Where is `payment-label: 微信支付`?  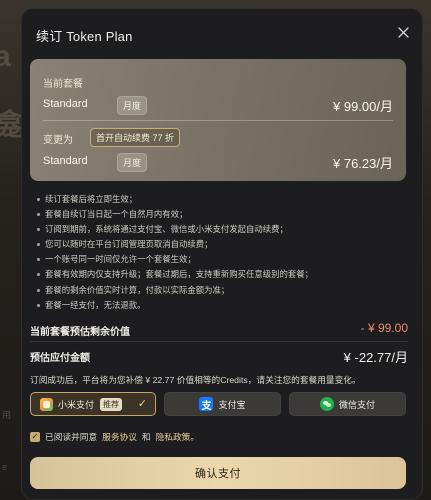 payment-label: 微信支付 is located at coordinates (356, 404).